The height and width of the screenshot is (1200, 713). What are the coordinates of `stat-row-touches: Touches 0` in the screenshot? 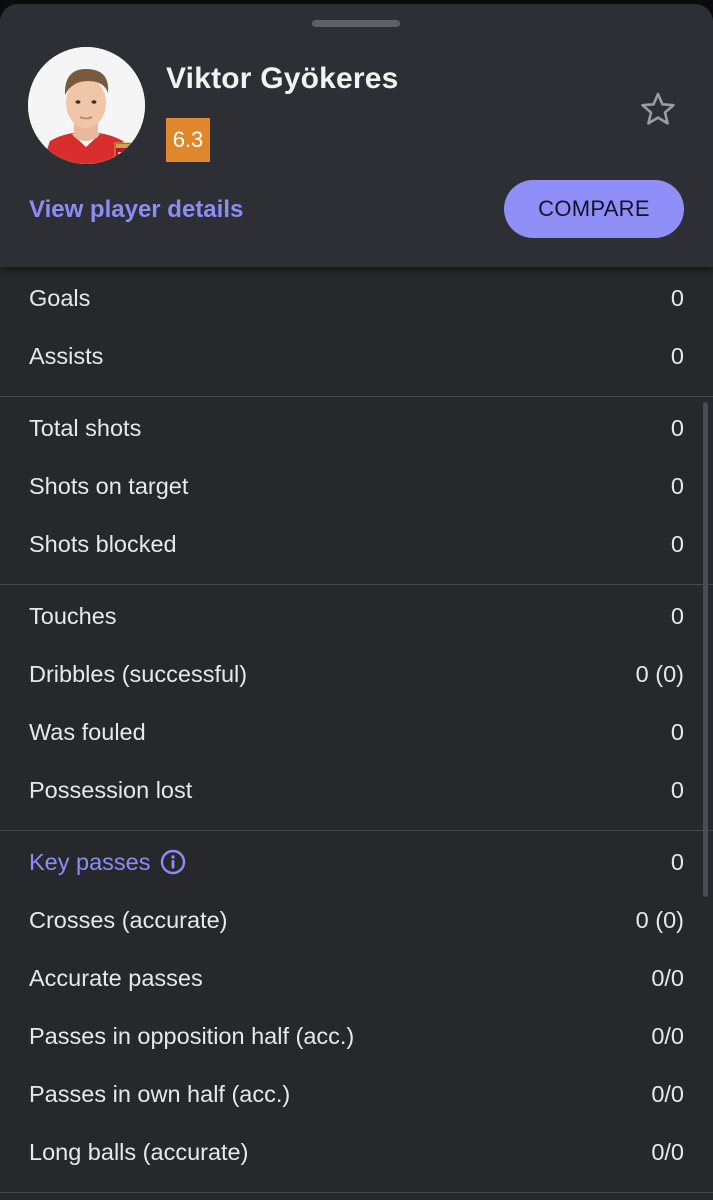 It's located at (356, 616).